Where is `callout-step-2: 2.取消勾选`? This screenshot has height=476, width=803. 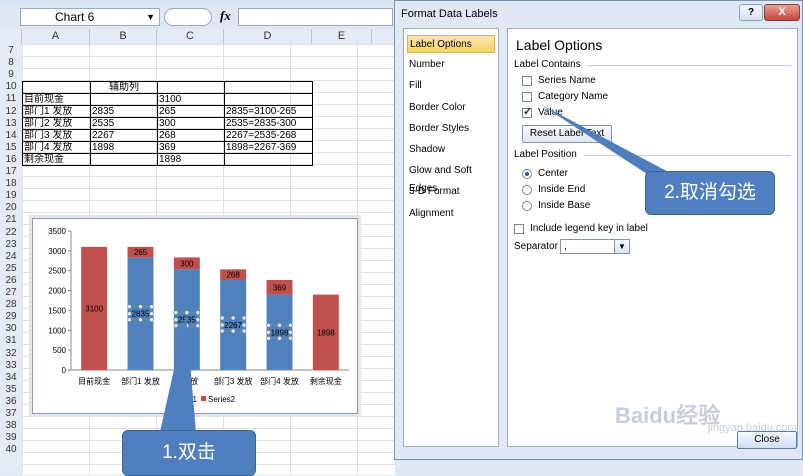 callout-step-2: 2.取消勾选 is located at coordinates (710, 193).